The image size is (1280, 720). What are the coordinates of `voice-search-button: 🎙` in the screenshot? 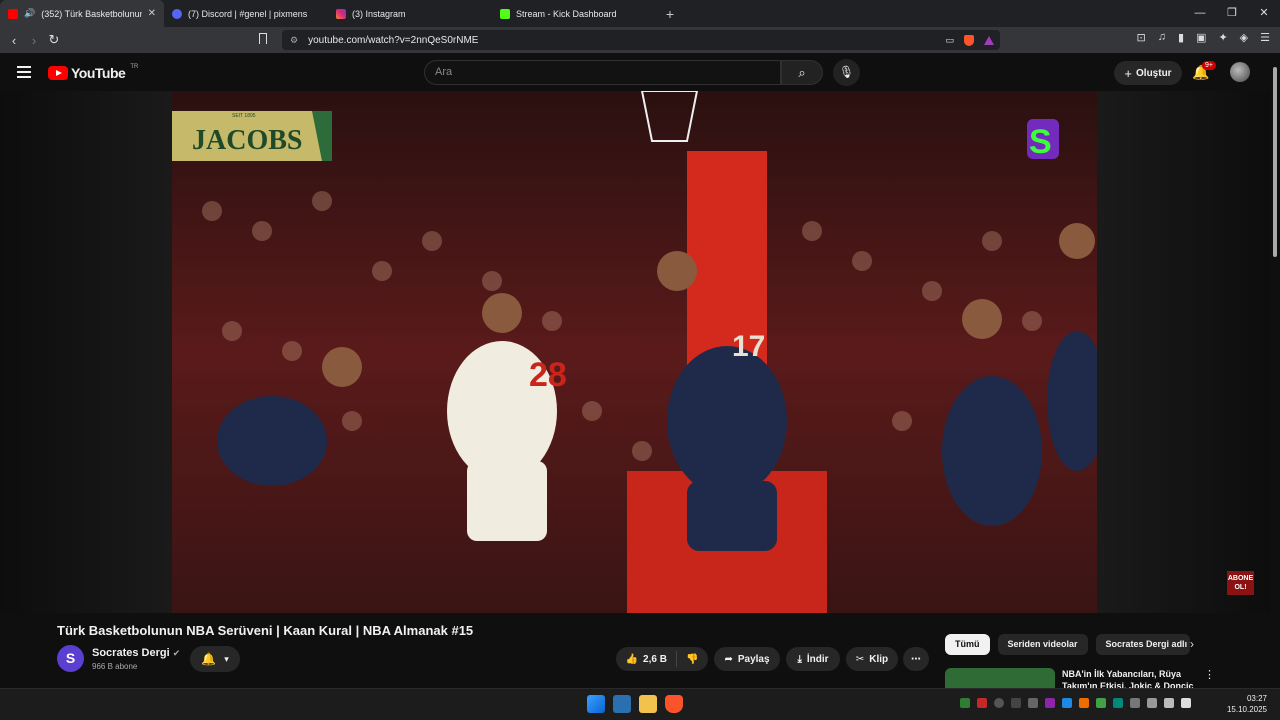 It's located at (846, 72).